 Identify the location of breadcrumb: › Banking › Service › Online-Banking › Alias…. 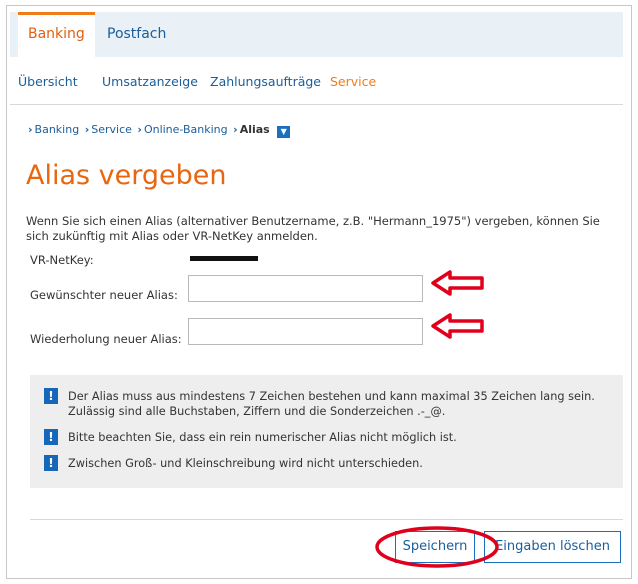
(158, 130).